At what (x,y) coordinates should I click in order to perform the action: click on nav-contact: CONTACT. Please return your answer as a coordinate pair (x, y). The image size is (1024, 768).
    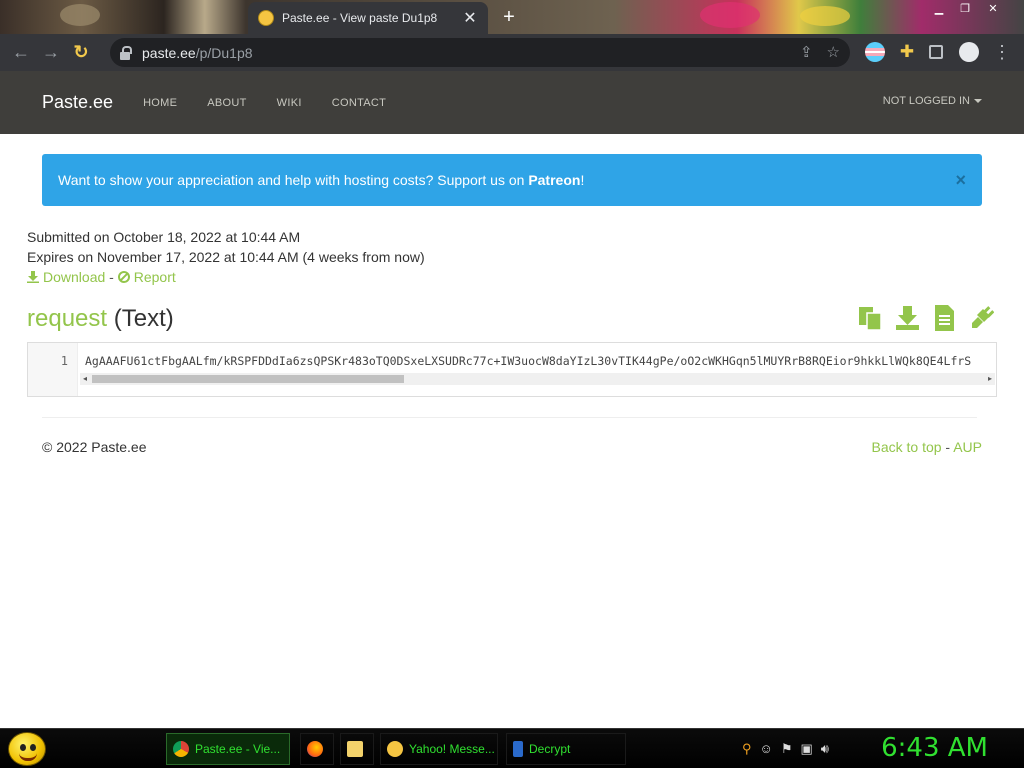
    Looking at the image, I should click on (359, 103).